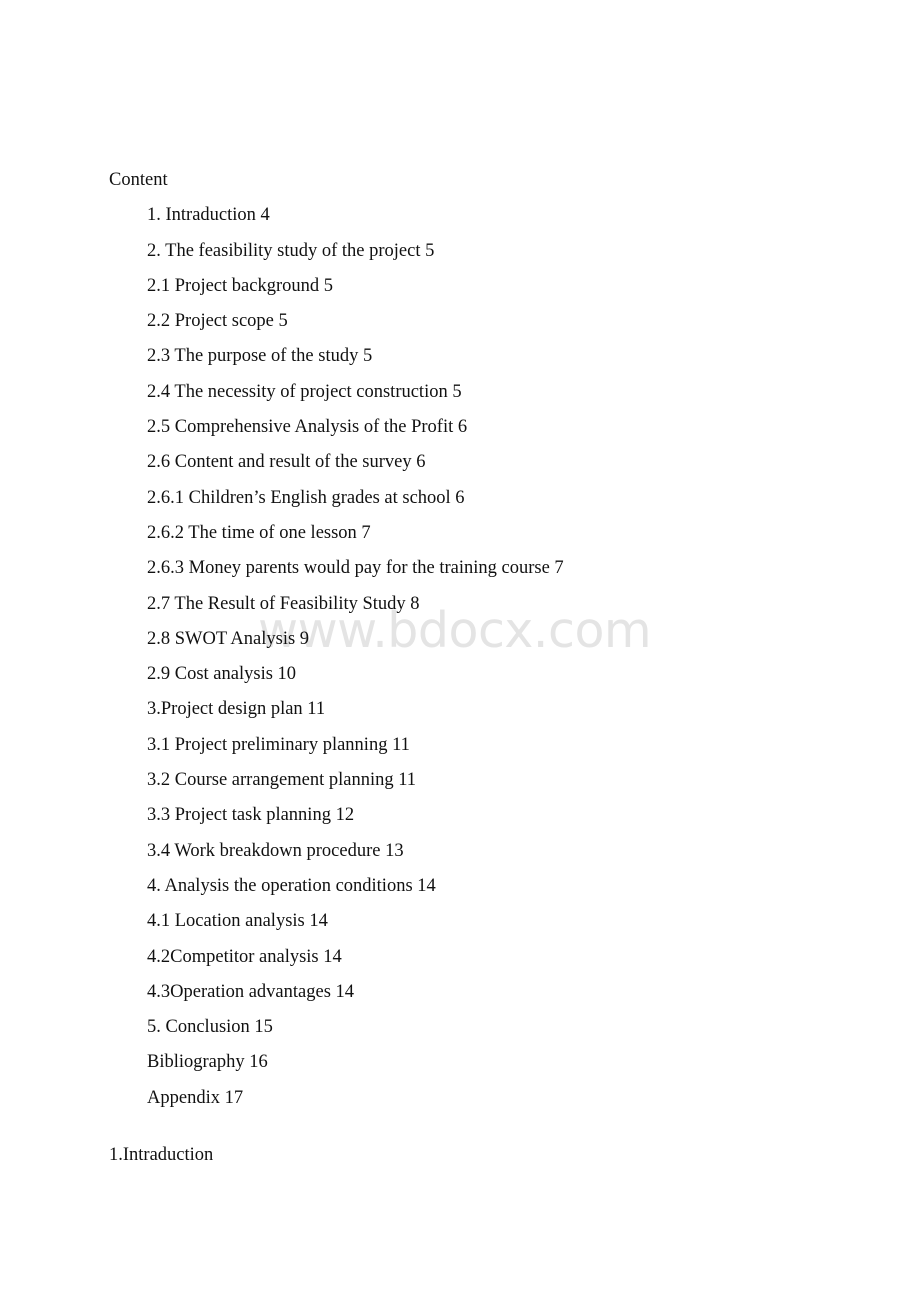 The height and width of the screenshot is (1302, 920). I want to click on toc-entry: 2.3 The purpose of the study 5, so click(533, 356).